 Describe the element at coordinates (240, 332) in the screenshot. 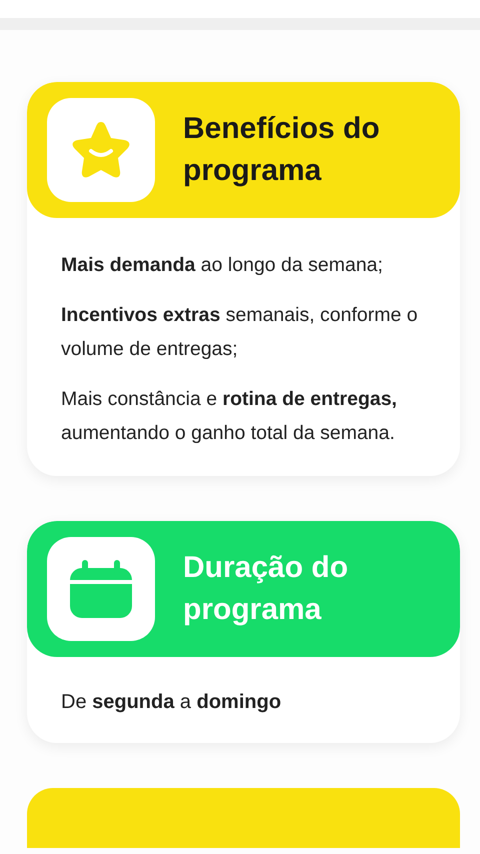

I see `body-text: Incentivos extras semanais, conforme o volume de entregas;` at that location.